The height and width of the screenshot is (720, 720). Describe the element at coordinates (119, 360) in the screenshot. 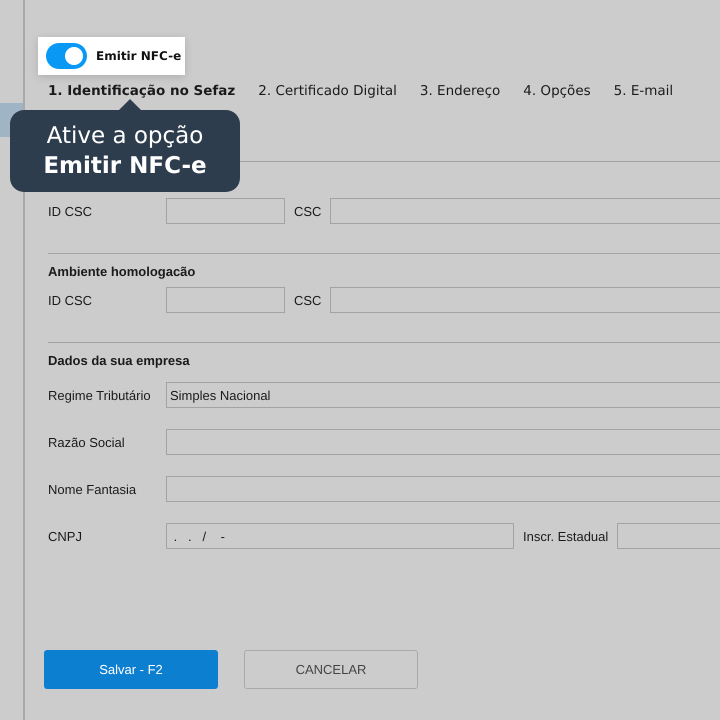

I see `section-title: Dados da sua empresa` at that location.